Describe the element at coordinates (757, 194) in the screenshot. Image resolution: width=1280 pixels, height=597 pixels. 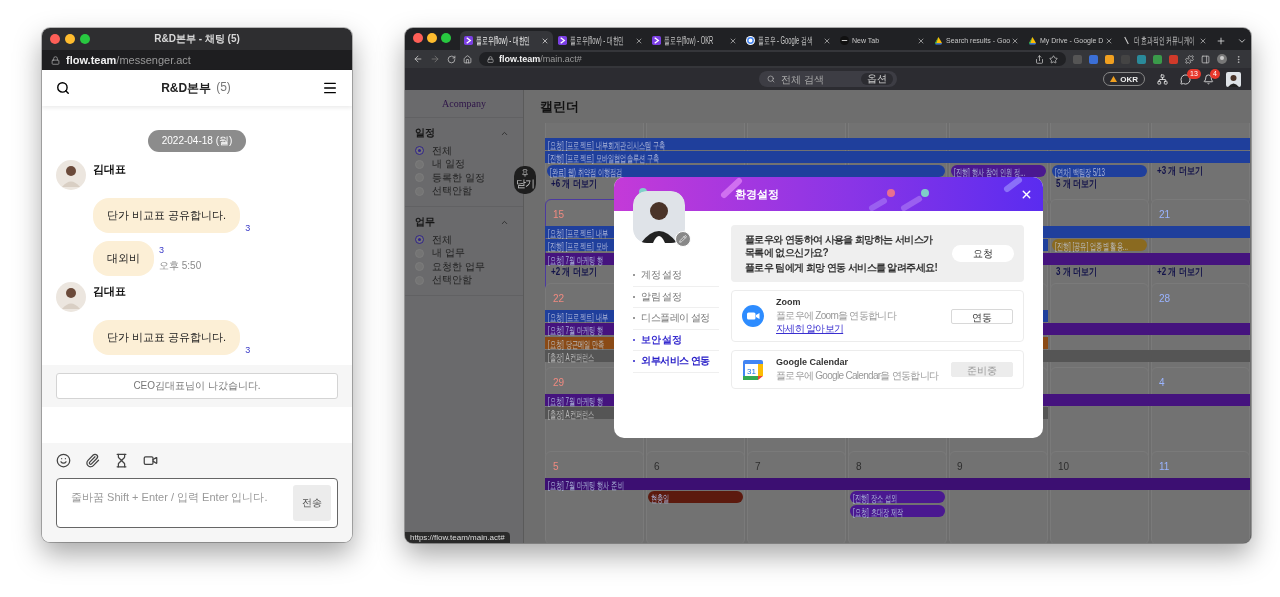
I see `dialog-title: 환경설정` at that location.